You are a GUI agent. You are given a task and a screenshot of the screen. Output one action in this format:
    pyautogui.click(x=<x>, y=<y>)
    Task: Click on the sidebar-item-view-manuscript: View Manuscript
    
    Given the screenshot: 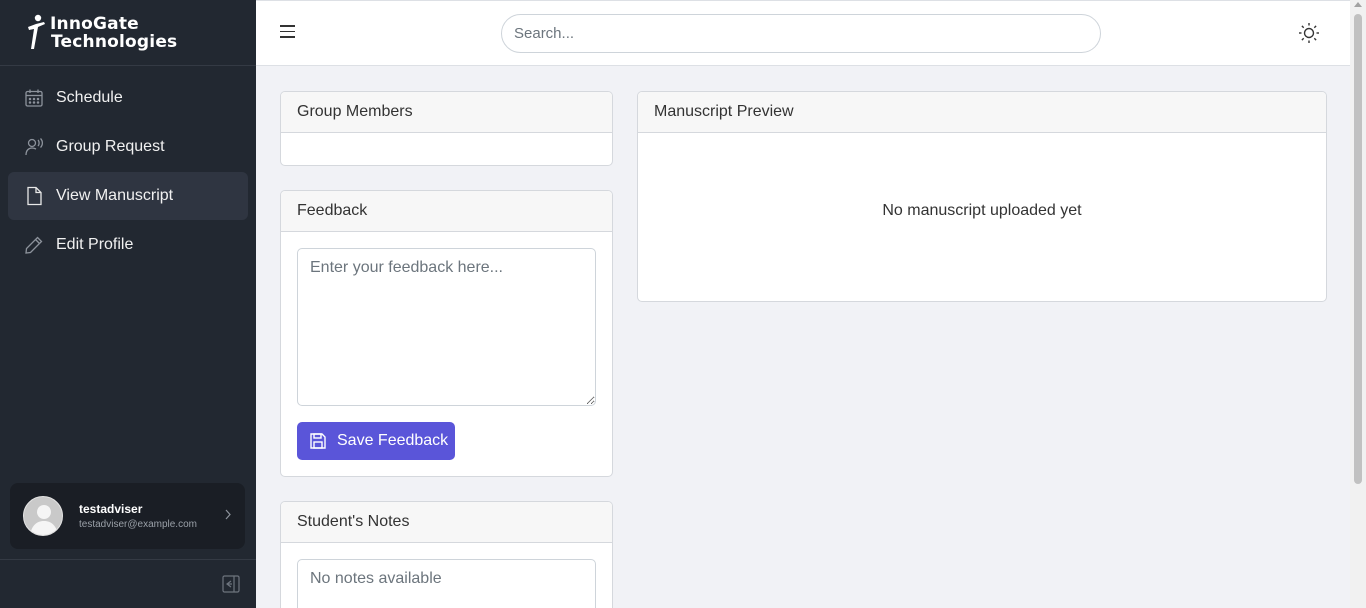 What is the action you would take?
    pyautogui.click(x=128, y=196)
    